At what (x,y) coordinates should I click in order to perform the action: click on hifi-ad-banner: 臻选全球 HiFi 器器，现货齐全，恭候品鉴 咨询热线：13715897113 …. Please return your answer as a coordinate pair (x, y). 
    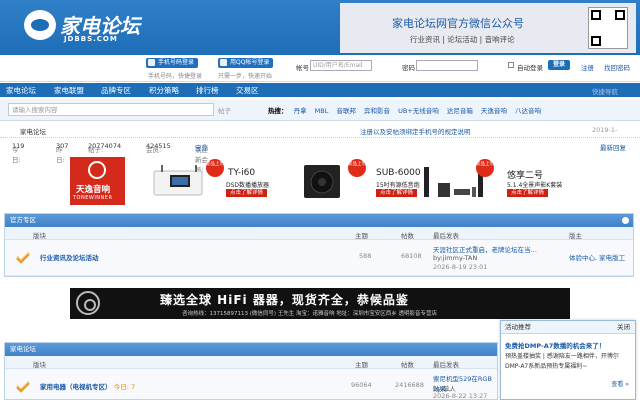
    Looking at the image, I should click on (320, 303).